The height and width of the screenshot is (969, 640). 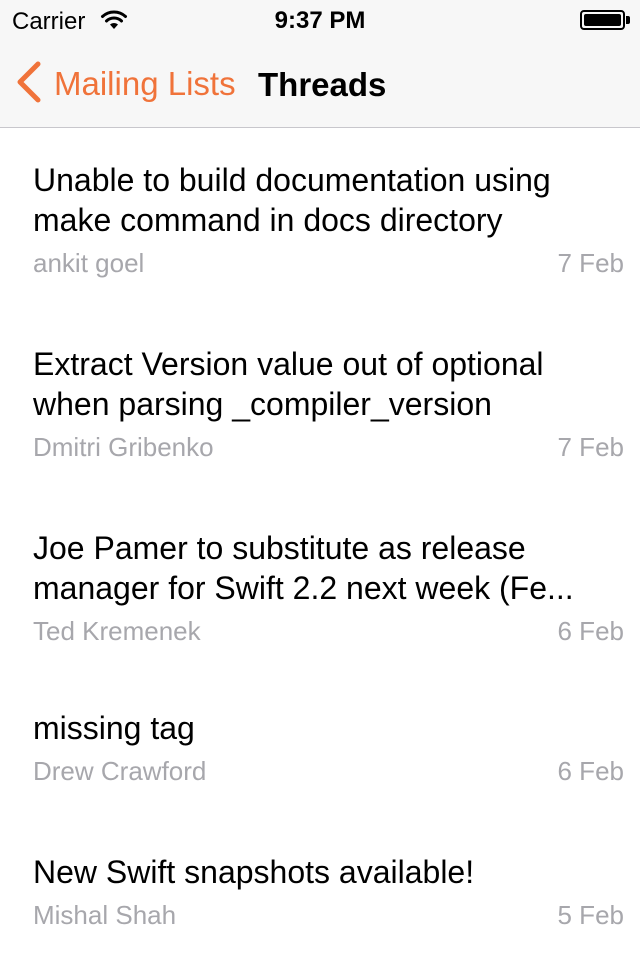 What do you see at coordinates (591, 915) in the screenshot?
I see `thread-date: 5 Feb` at bounding box center [591, 915].